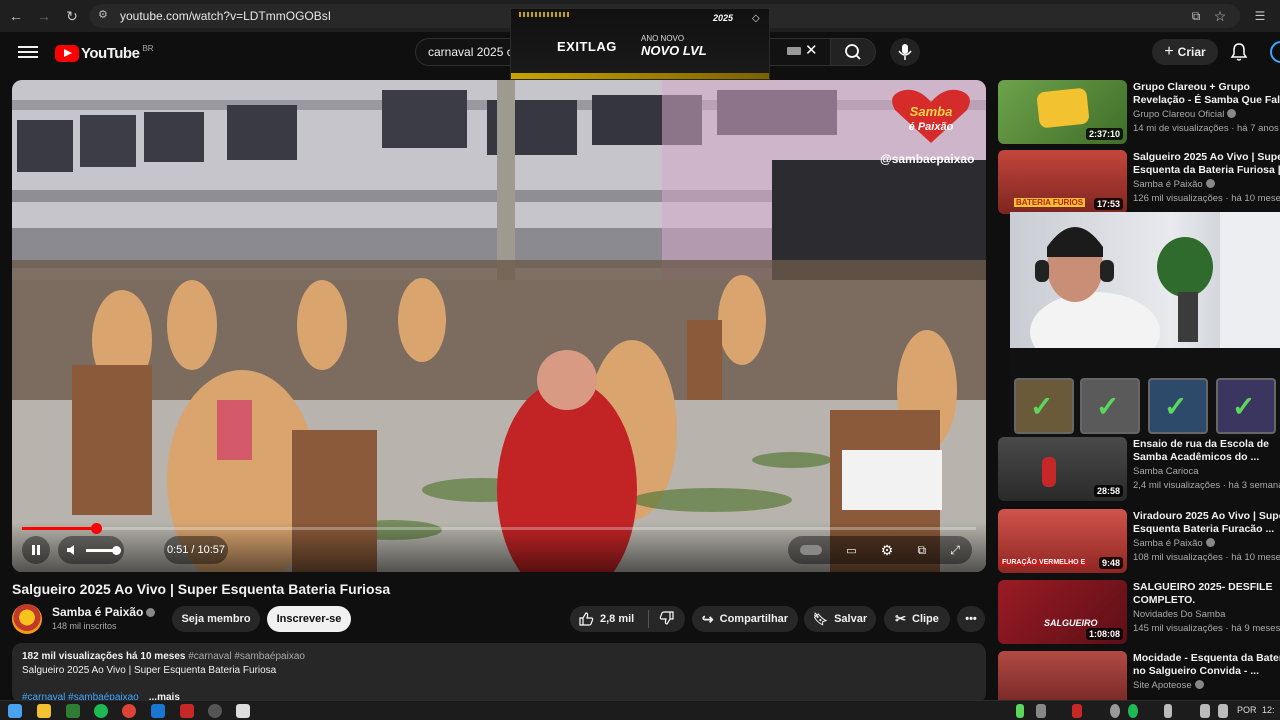  I want to click on keyboard-icon, so click(794, 51).